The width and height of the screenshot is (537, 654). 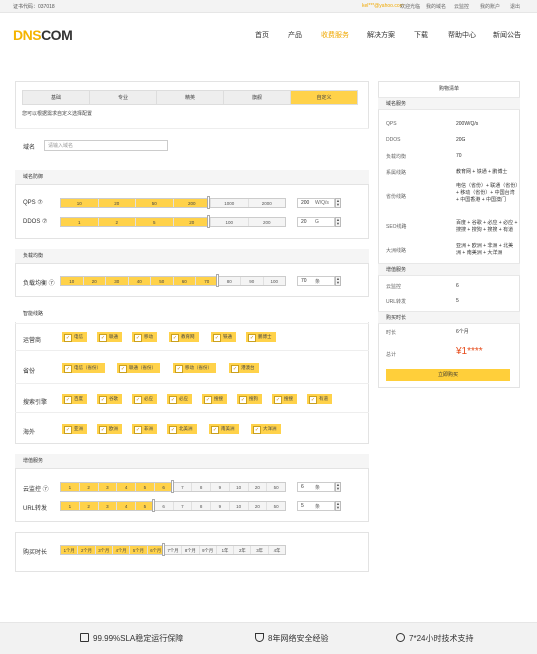 What do you see at coordinates (117, 203) in the screenshot?
I see `qps-tick: 20` at bounding box center [117, 203].